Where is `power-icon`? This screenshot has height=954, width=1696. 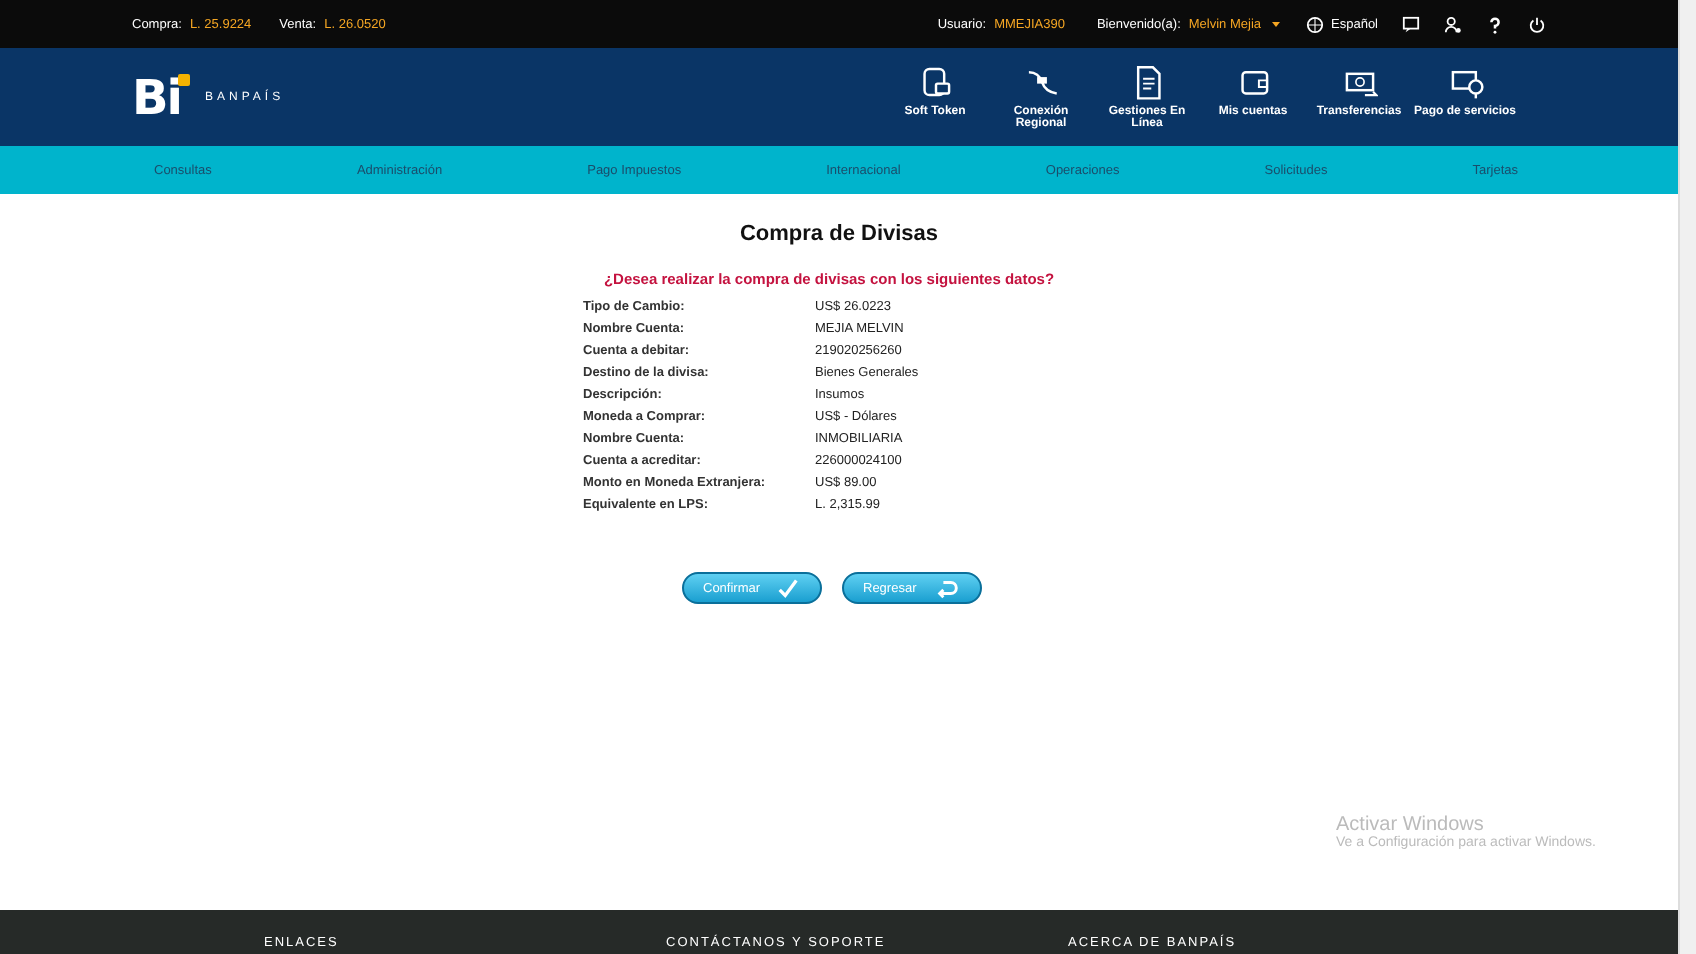 power-icon is located at coordinates (1537, 24).